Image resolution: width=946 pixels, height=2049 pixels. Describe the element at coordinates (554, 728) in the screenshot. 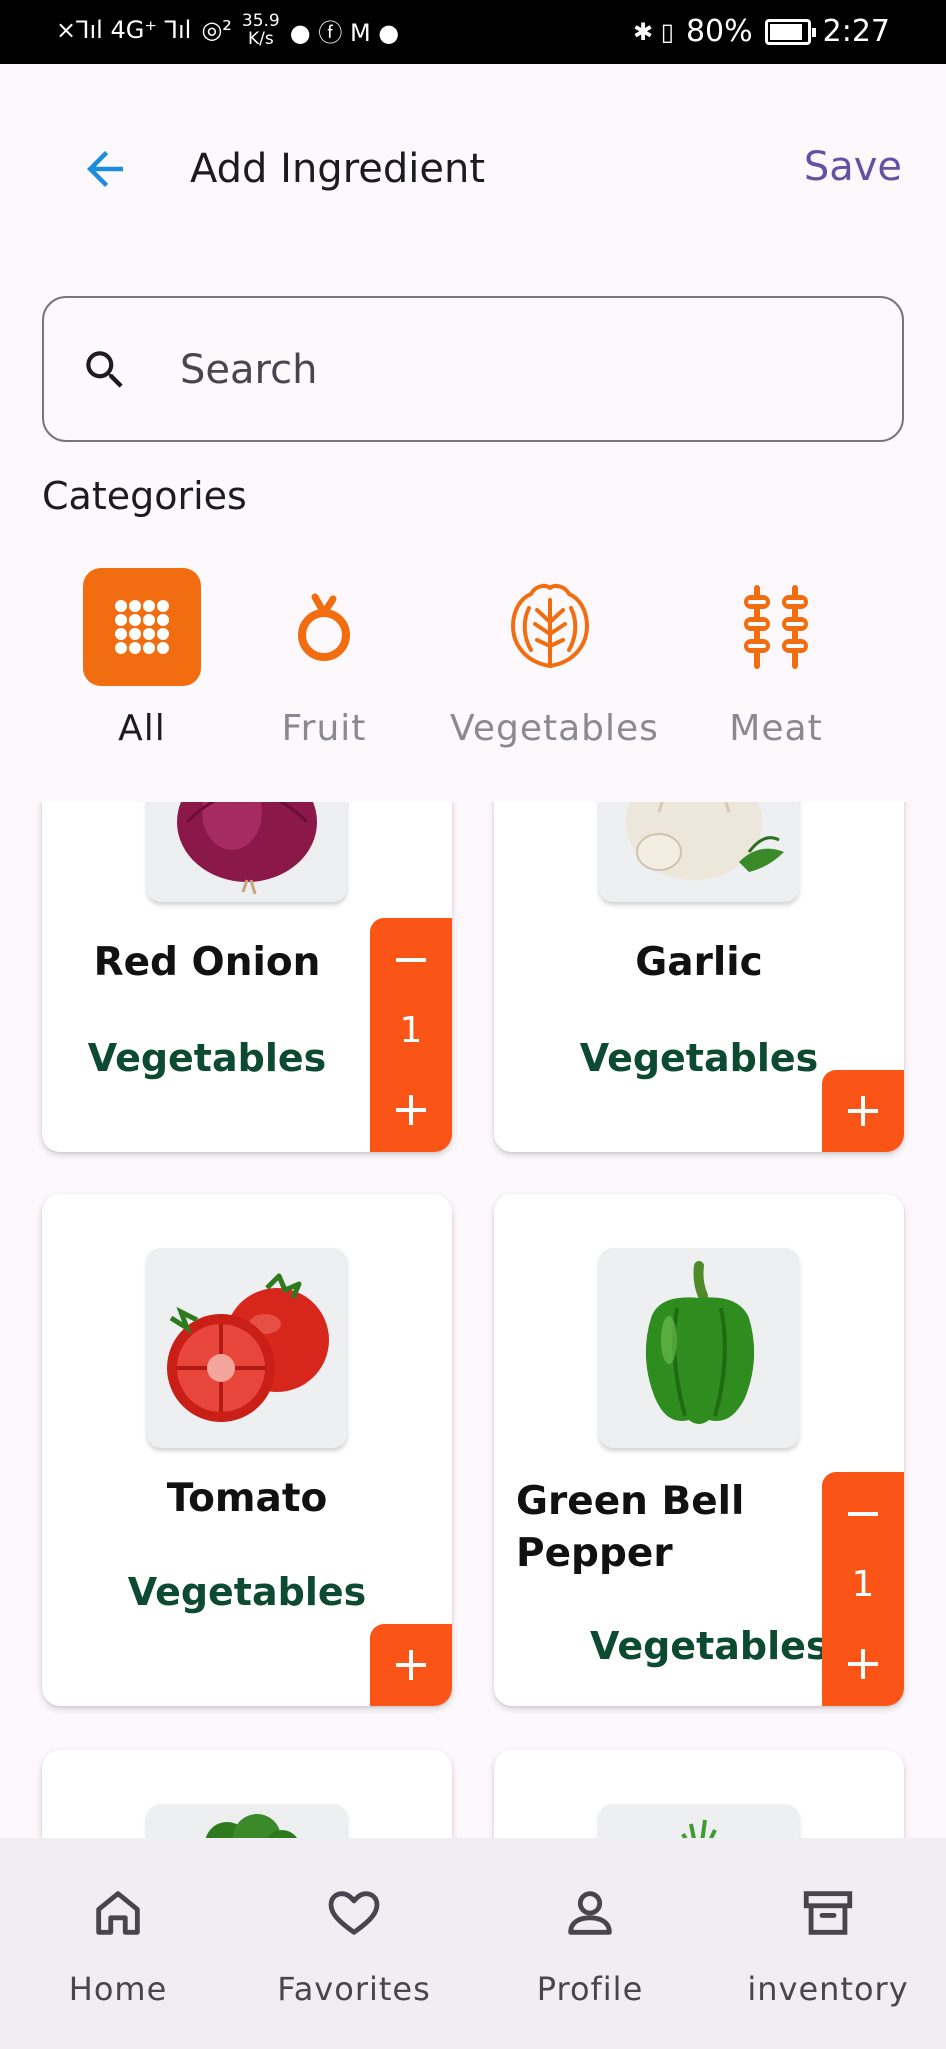

I see `category-label: Vegetables` at that location.